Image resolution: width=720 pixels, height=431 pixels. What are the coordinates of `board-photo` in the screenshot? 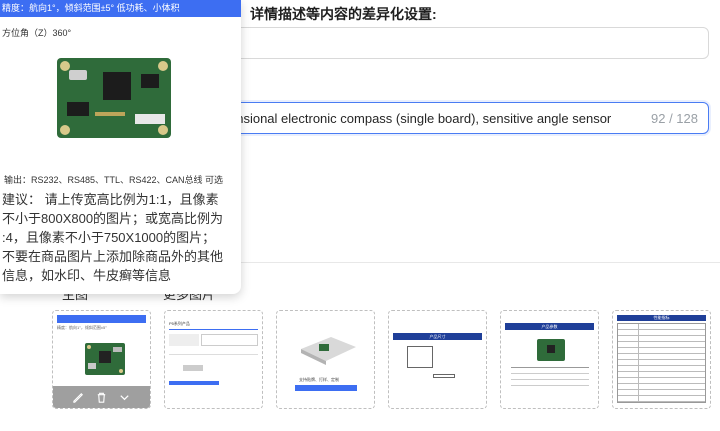 It's located at (328, 351).